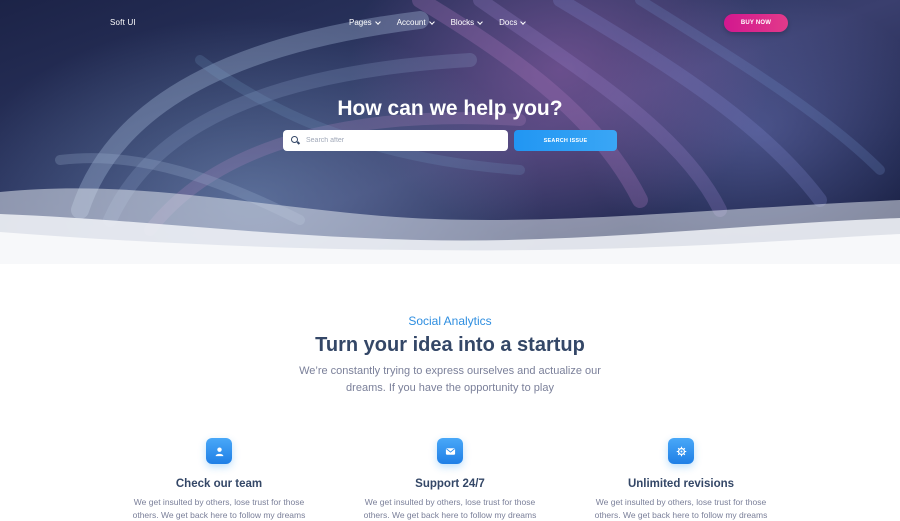  Describe the element at coordinates (450, 484) in the screenshot. I see `feature-title: Support 24/7` at that location.